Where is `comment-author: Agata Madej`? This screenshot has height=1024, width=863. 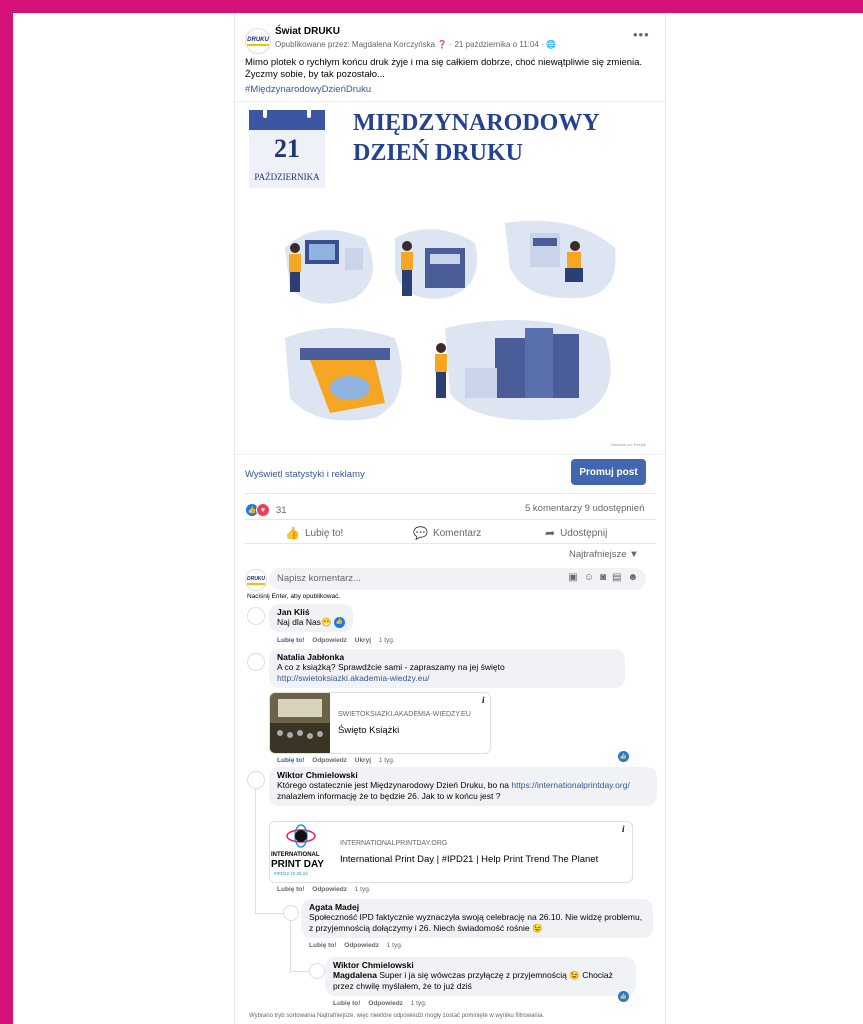
comment-author: Agata Madej is located at coordinates (477, 907).